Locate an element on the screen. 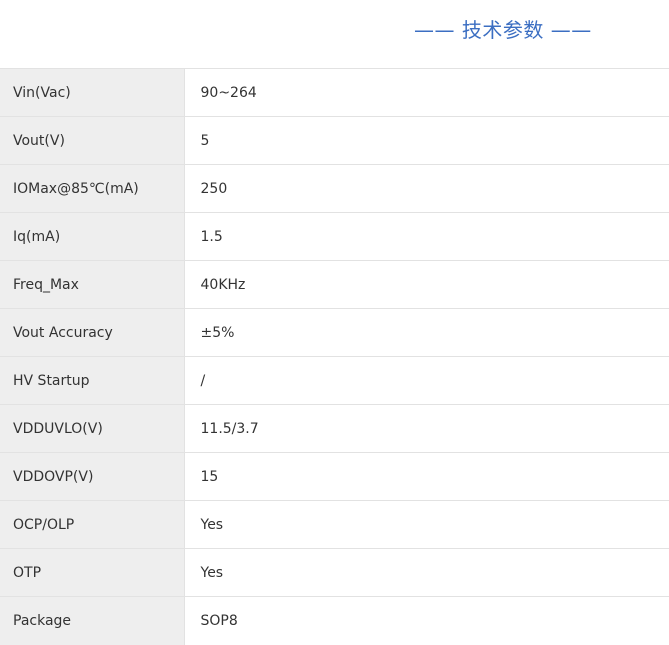  param-value-cell: 90~264 is located at coordinates (426, 92).